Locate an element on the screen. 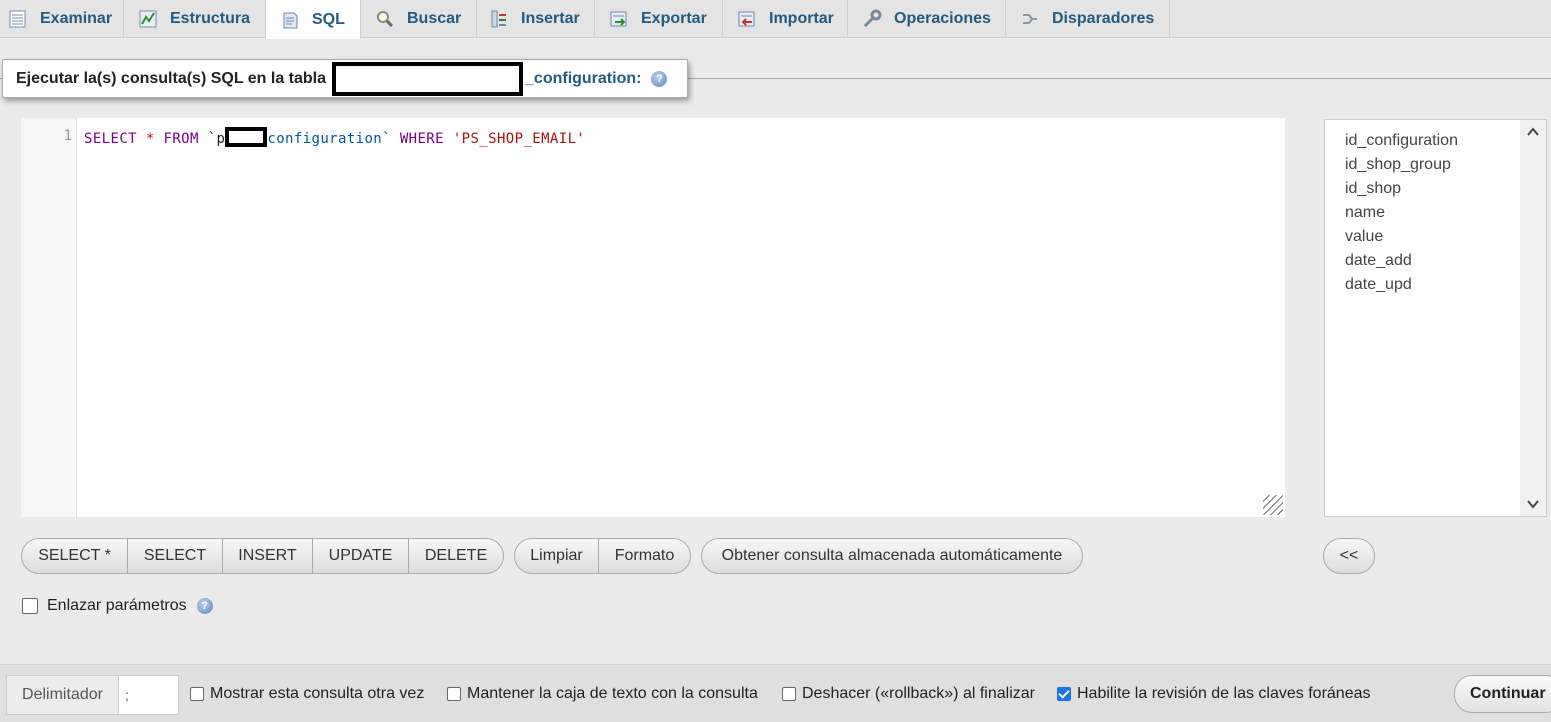 The image size is (1551, 722). tab-triggers: Disparadores is located at coordinates (1088, 19).